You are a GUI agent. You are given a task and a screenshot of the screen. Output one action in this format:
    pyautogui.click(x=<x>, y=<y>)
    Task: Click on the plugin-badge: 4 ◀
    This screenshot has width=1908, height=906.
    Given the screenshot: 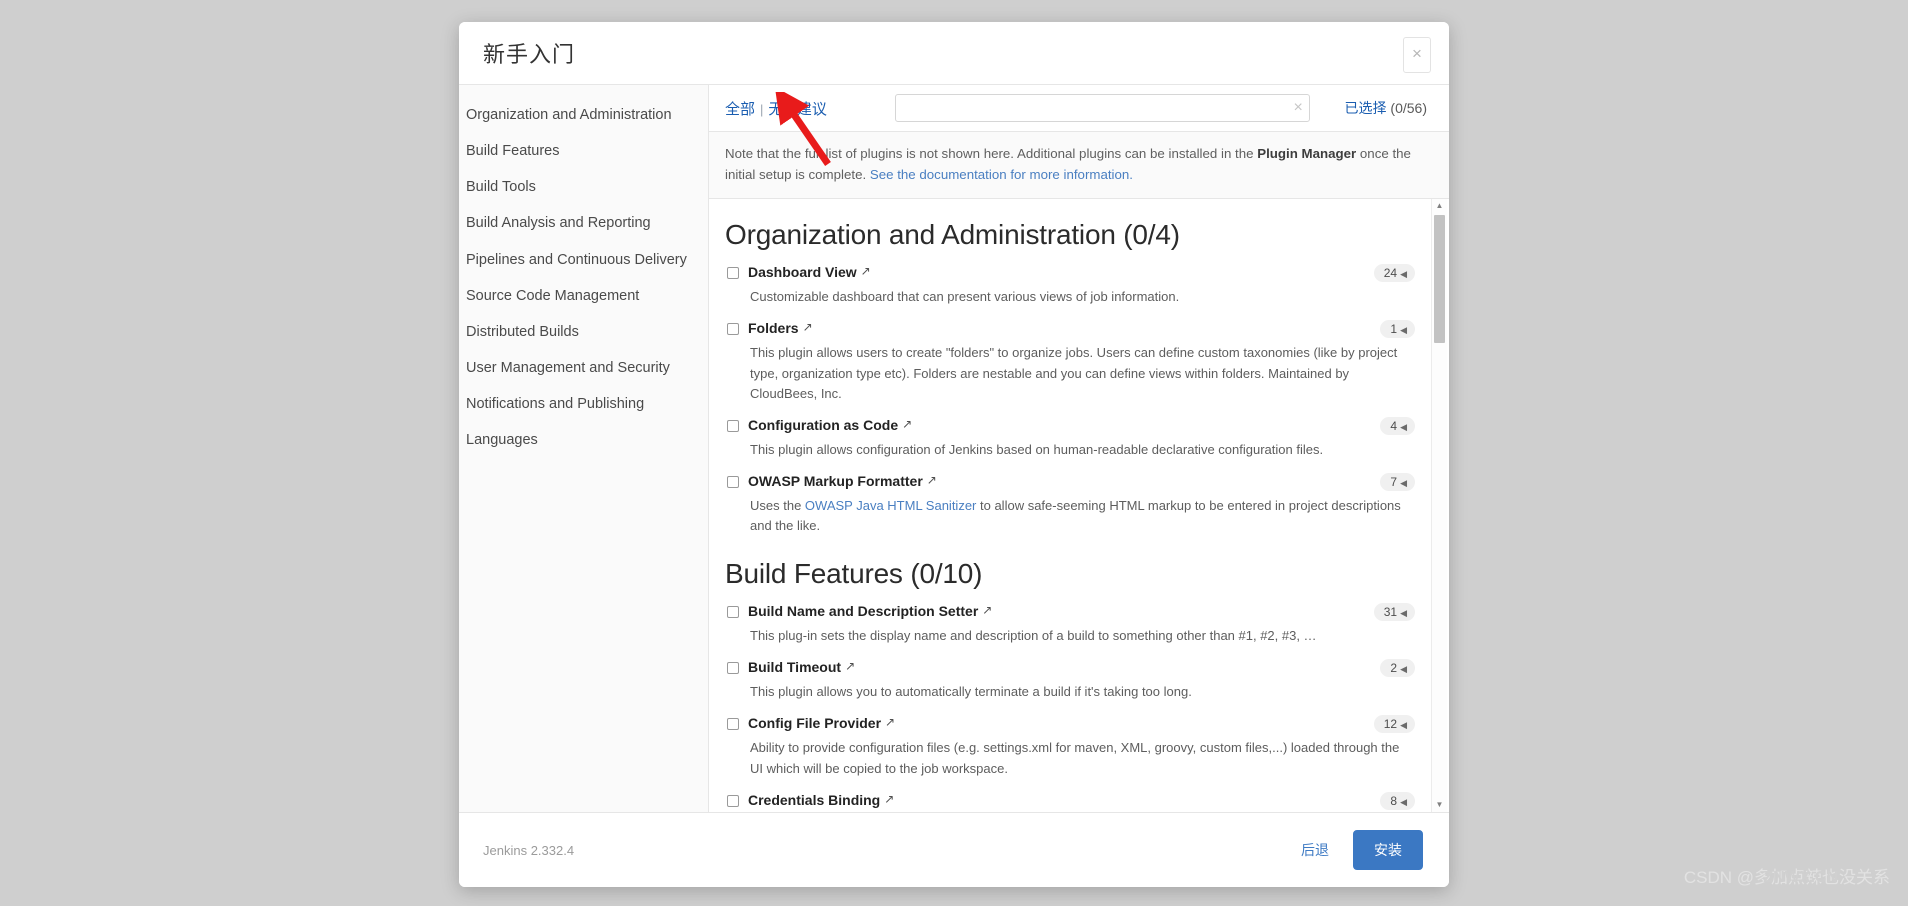 What is the action you would take?
    pyautogui.click(x=1397, y=425)
    